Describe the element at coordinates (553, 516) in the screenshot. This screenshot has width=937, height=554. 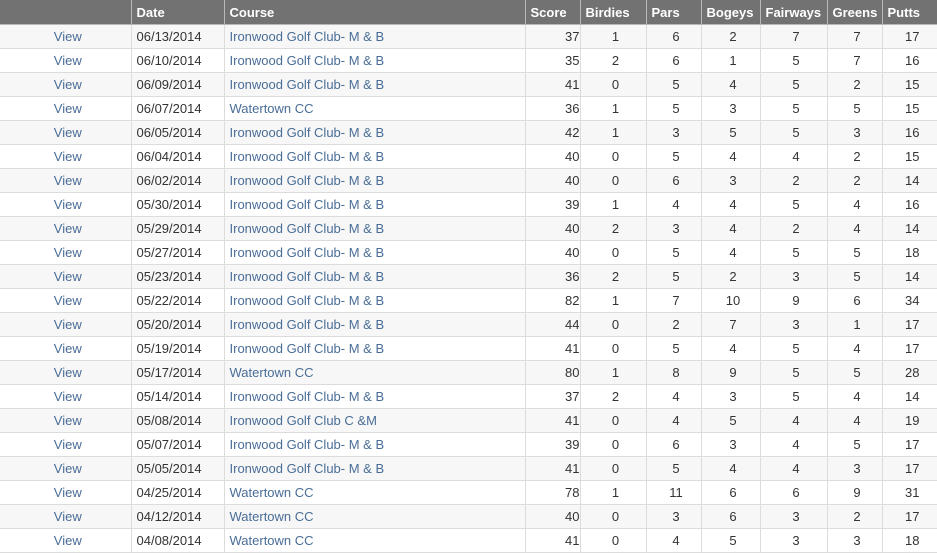
I see `score-cell: 40` at that location.